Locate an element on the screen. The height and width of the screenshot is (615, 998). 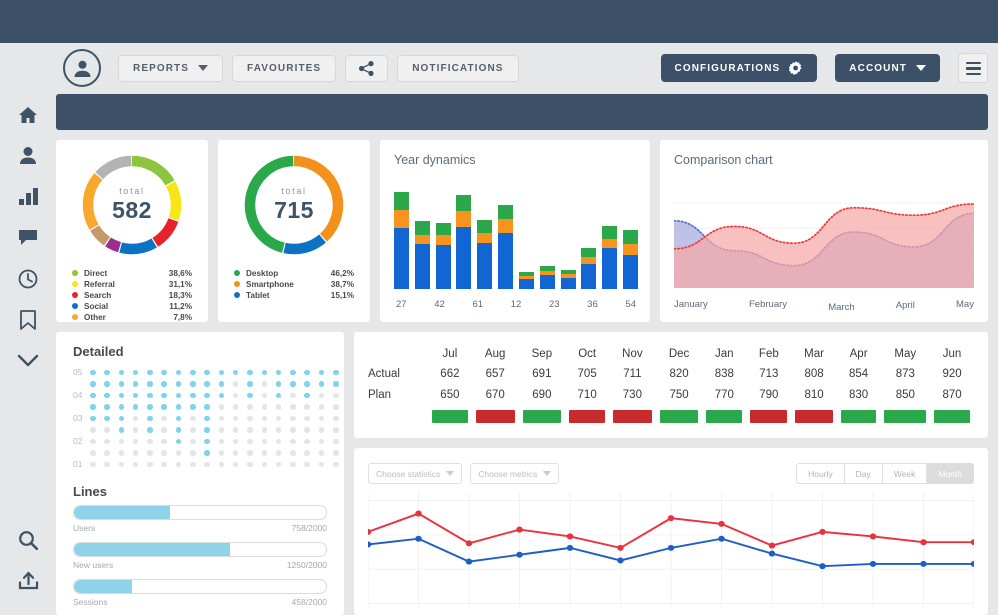
legend-item: Direct 38,6% is located at coordinates (132, 273).